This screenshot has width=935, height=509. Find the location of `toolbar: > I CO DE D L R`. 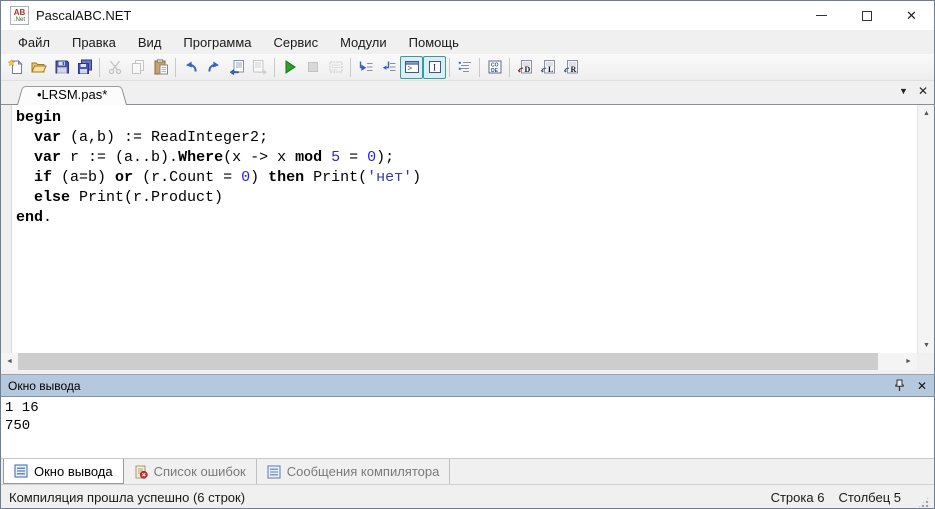

toolbar: > I CO DE D L R is located at coordinates (467, 67).